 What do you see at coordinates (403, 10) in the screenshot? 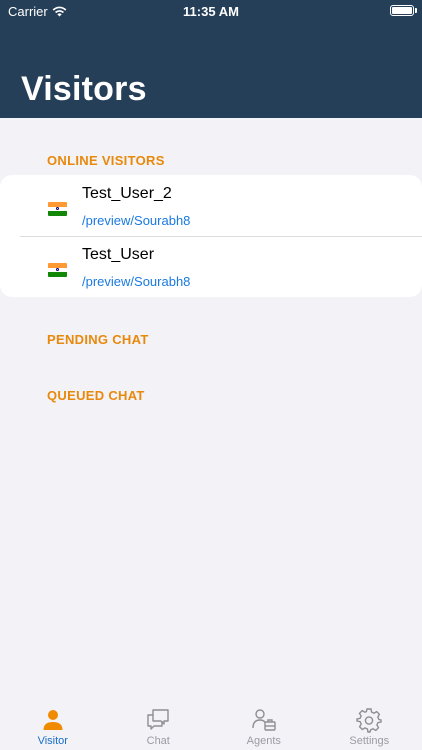
I see `battery-icon` at bounding box center [403, 10].